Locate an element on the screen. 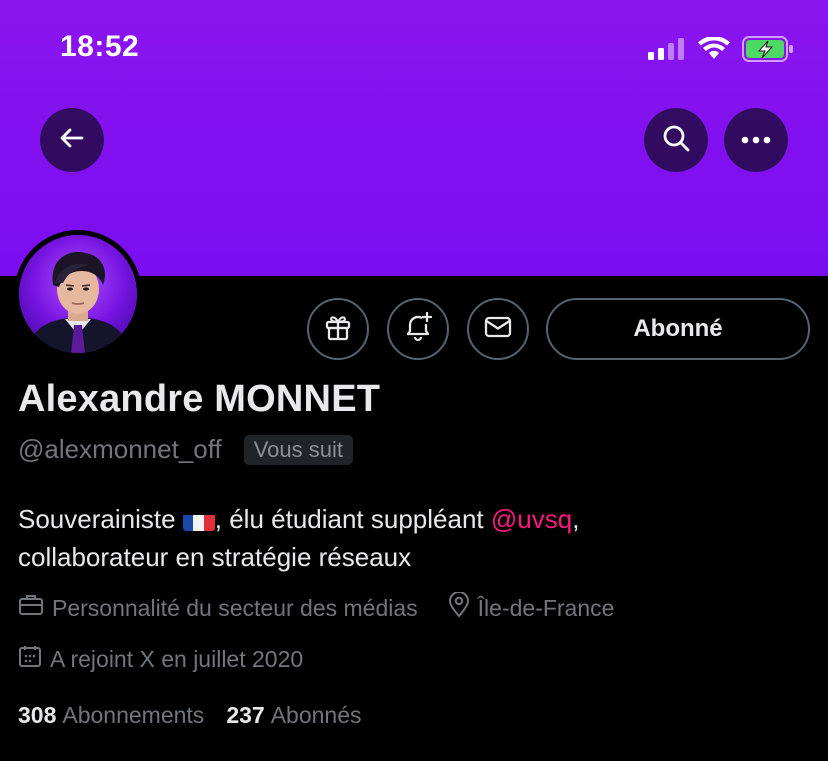  more-horizontal-icon is located at coordinates (756, 140).